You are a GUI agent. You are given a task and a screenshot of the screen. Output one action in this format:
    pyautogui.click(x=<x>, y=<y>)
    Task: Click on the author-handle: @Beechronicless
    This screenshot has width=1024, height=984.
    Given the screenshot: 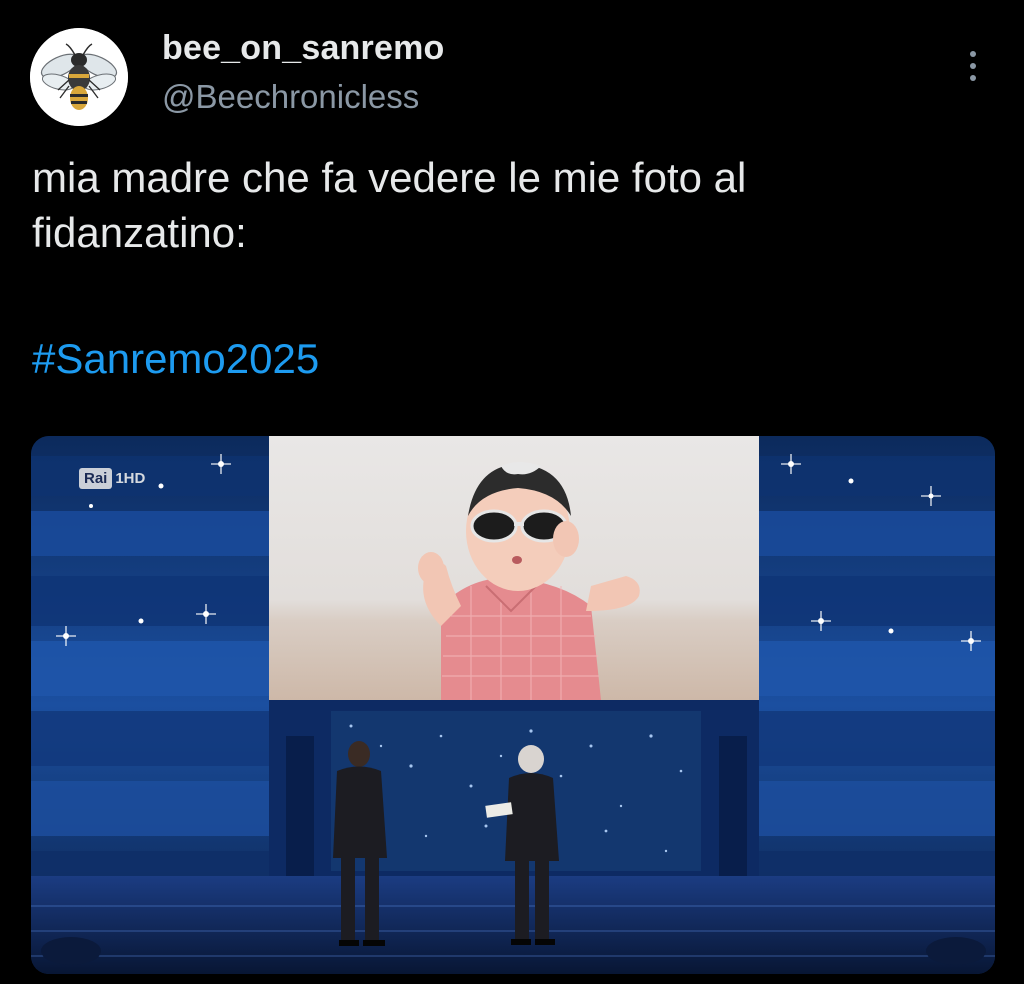 What is the action you would take?
    pyautogui.click(x=290, y=97)
    